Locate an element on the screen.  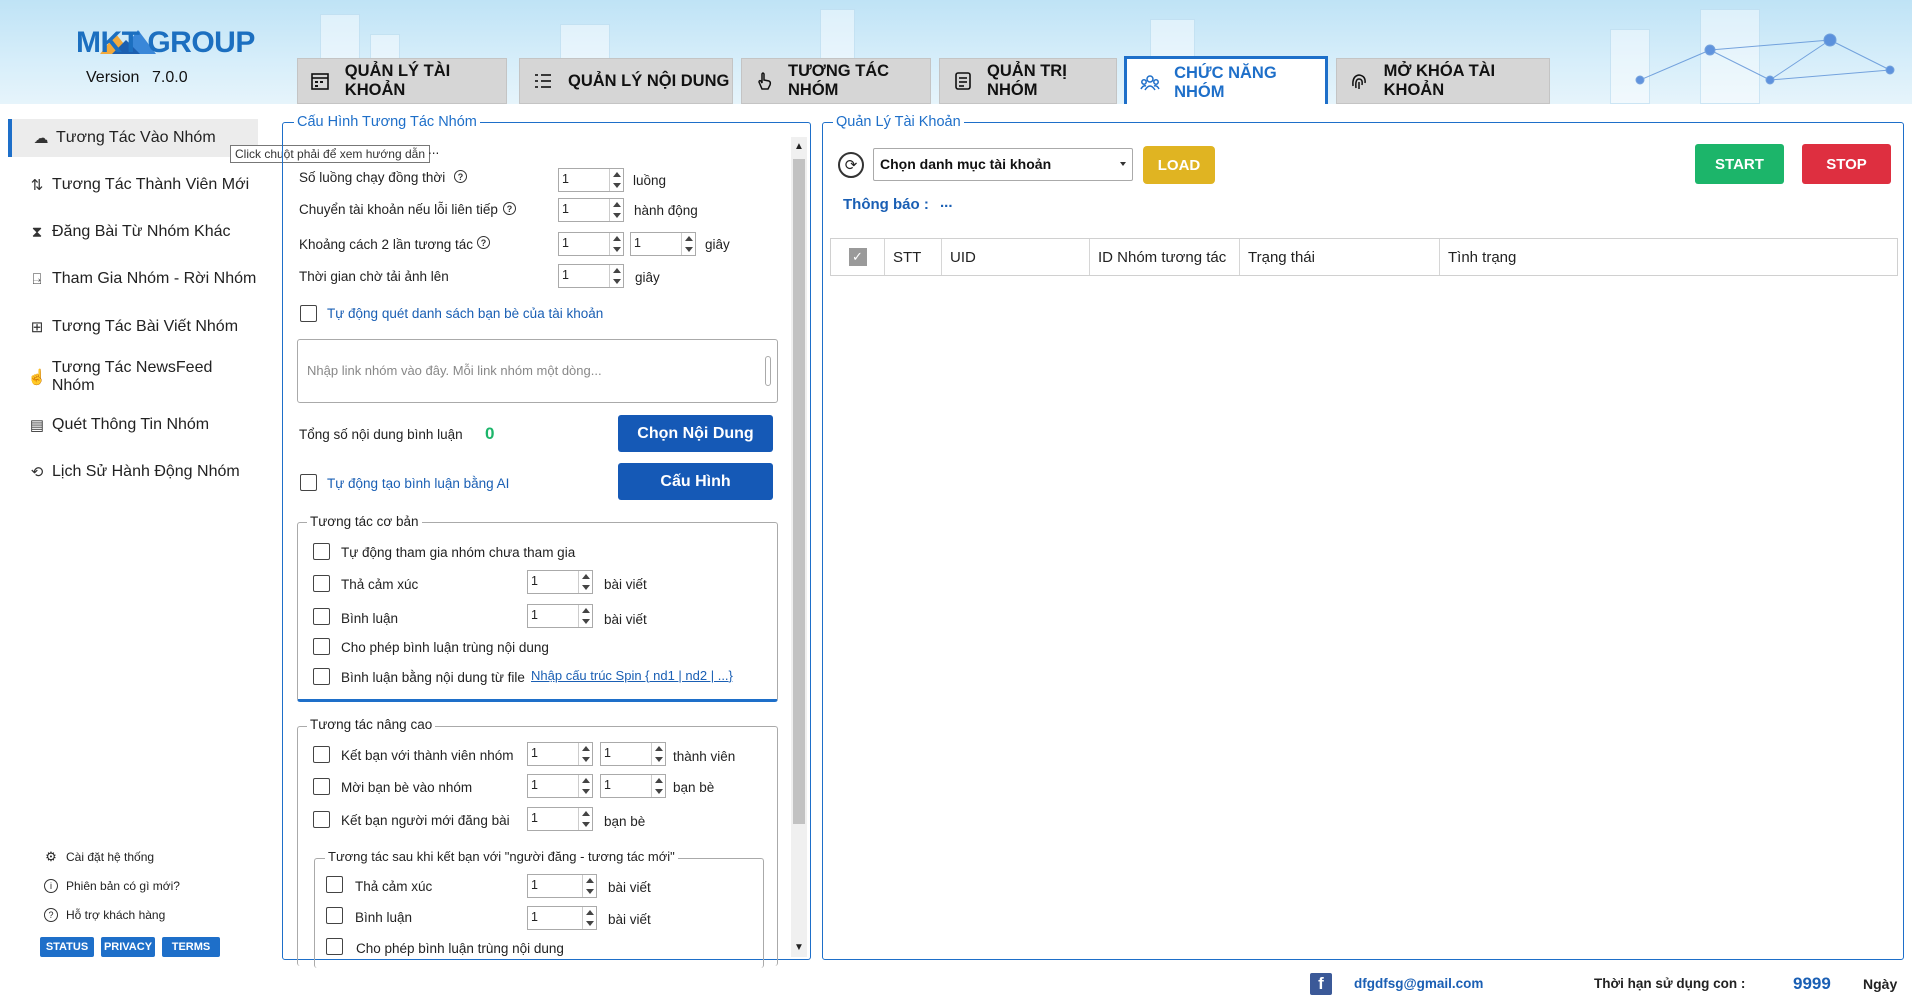
column-condition: Tình trạng is located at coordinates (1668, 257).